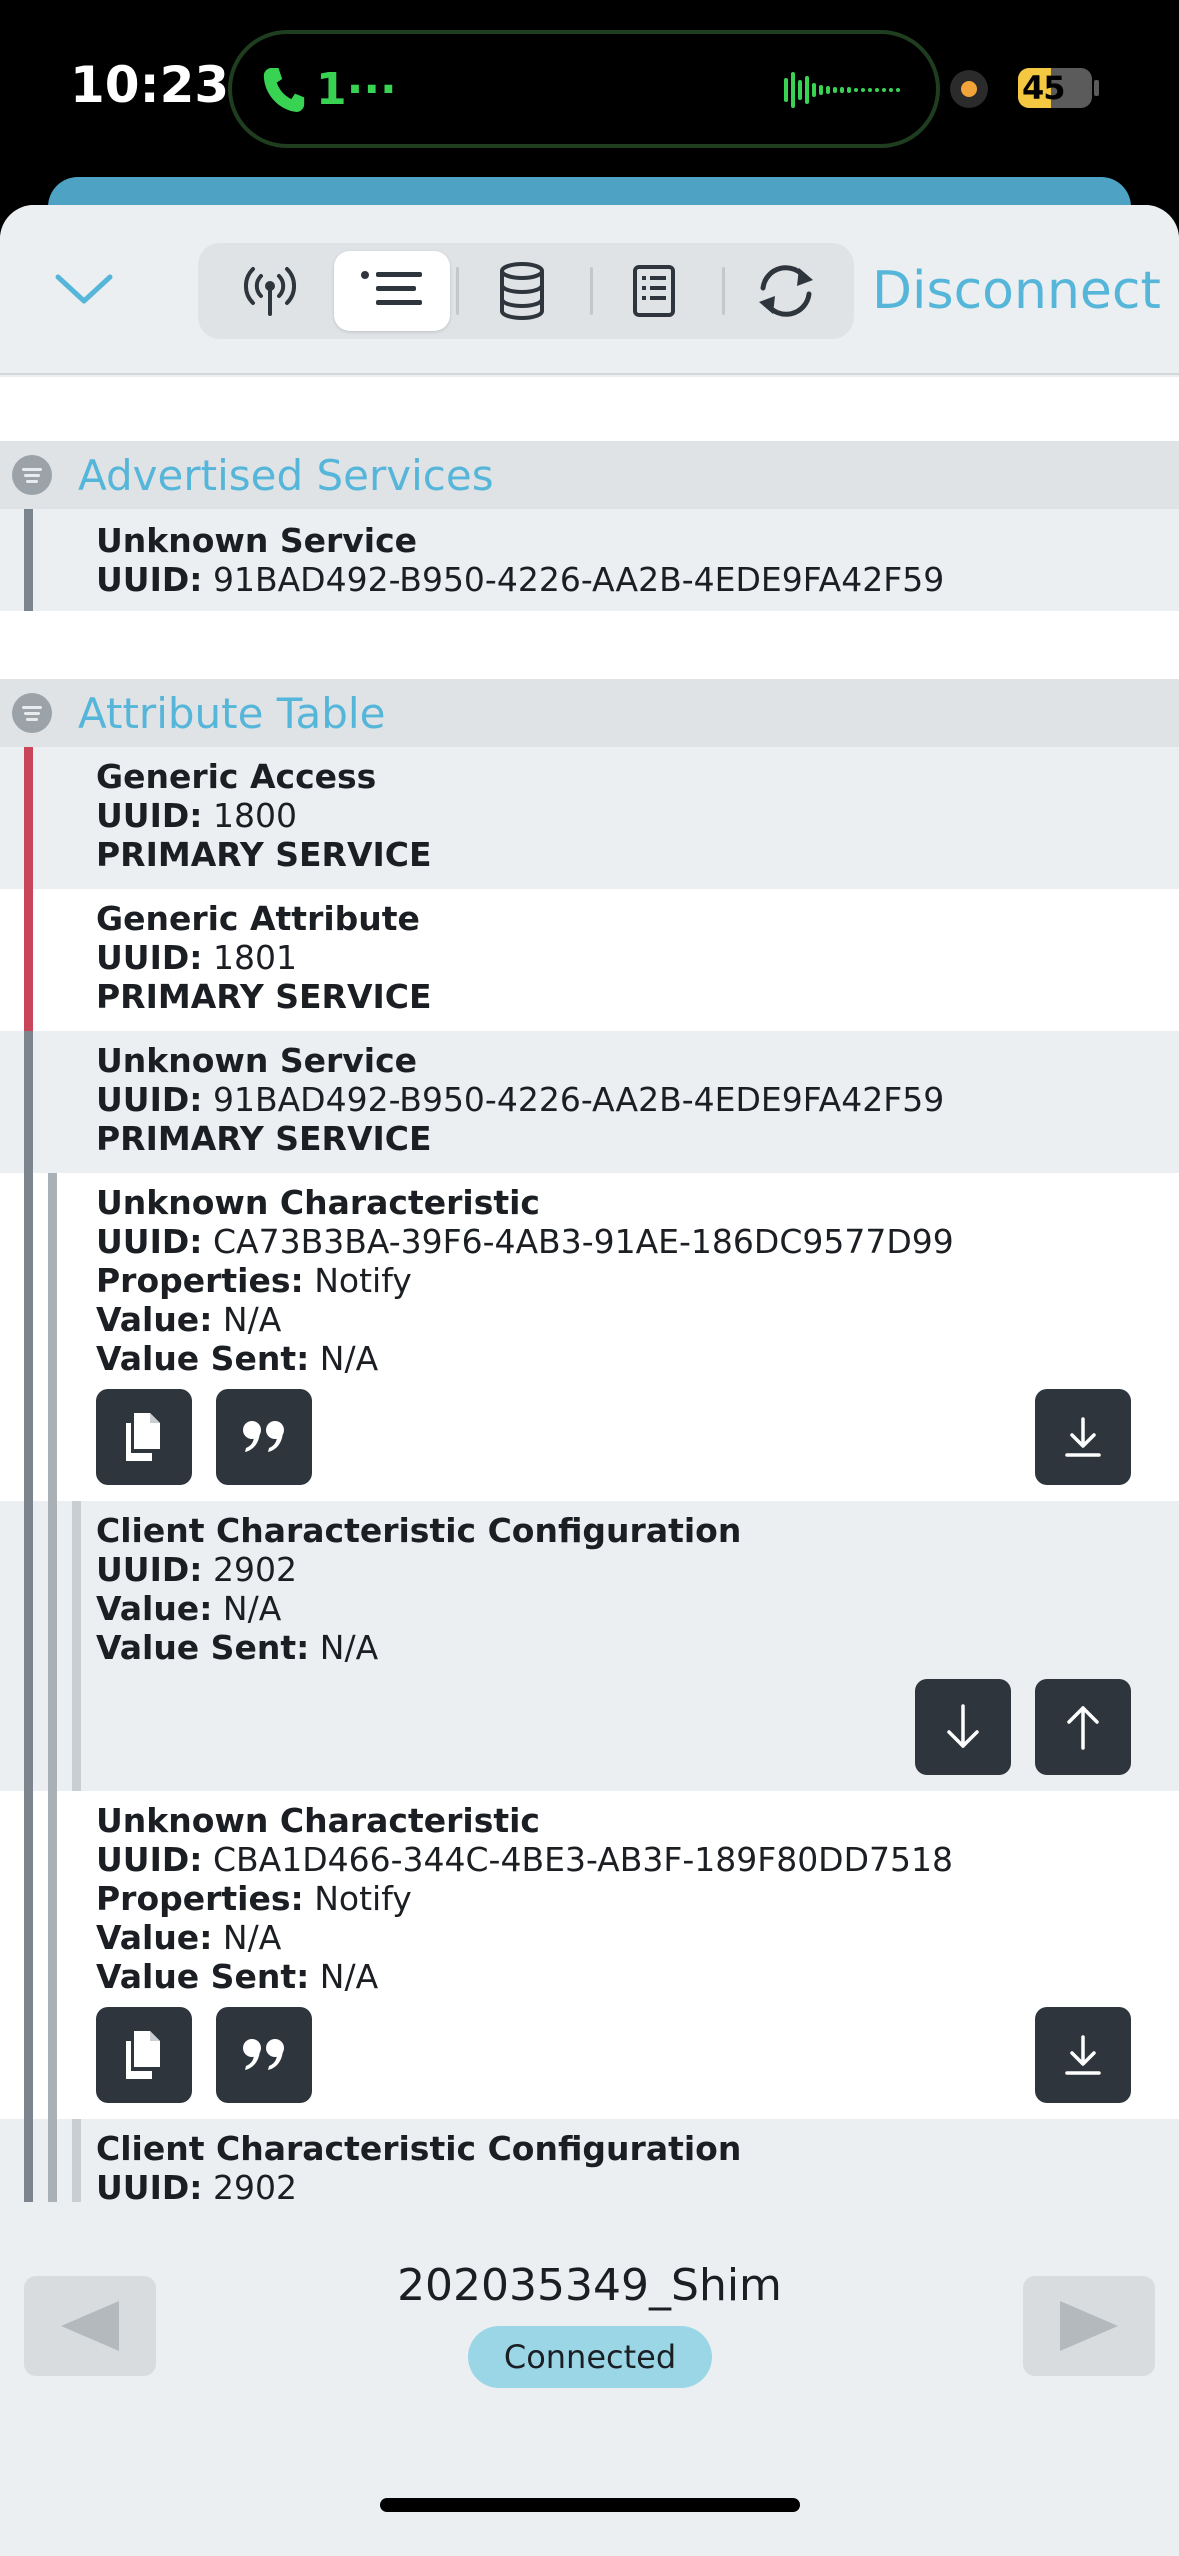 The width and height of the screenshot is (1179, 2556). Describe the element at coordinates (419, 2148) in the screenshot. I see `descriptor-name: Client Characteristic Configuration` at that location.